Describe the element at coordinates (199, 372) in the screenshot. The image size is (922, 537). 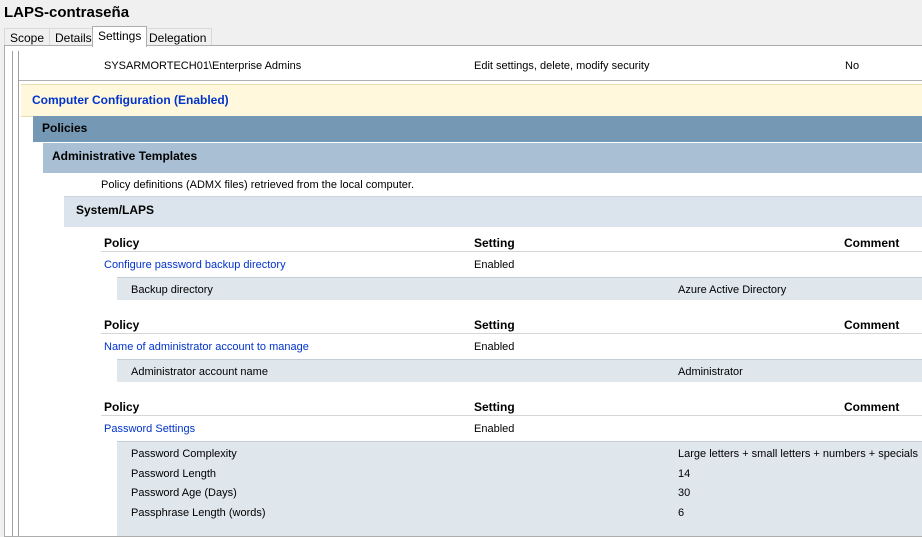
I see `detail-name: Administrator account name` at that location.